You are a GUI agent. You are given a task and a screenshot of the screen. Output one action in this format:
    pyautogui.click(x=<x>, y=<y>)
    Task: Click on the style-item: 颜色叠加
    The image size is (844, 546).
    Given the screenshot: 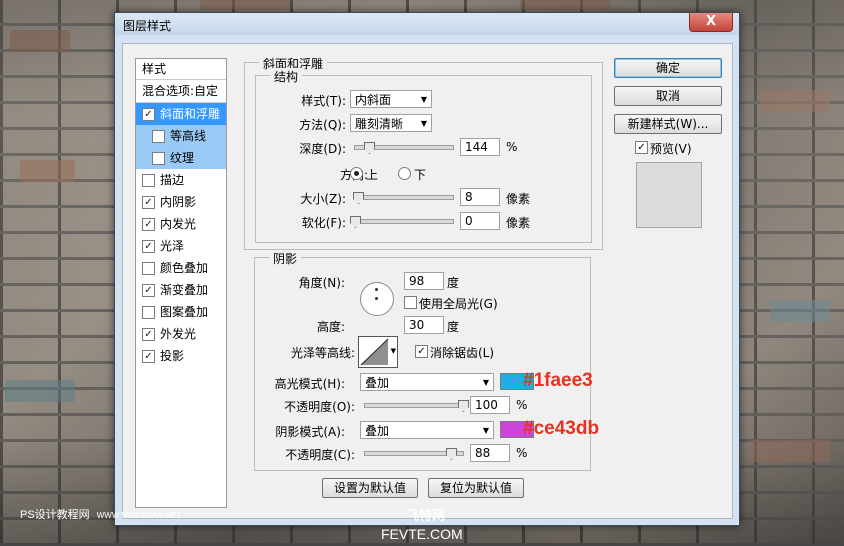 What is the action you would take?
    pyautogui.click(x=181, y=268)
    